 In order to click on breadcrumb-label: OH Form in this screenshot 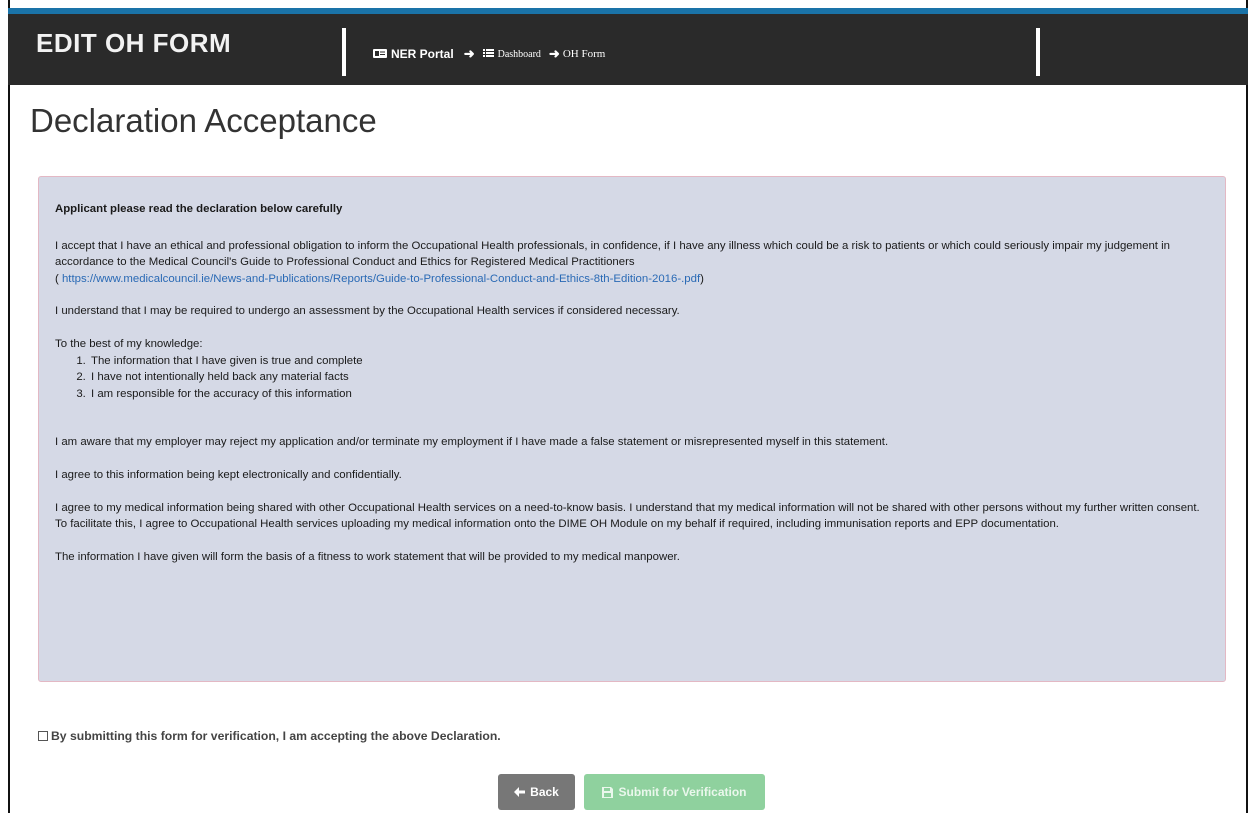, I will do `click(584, 54)`.